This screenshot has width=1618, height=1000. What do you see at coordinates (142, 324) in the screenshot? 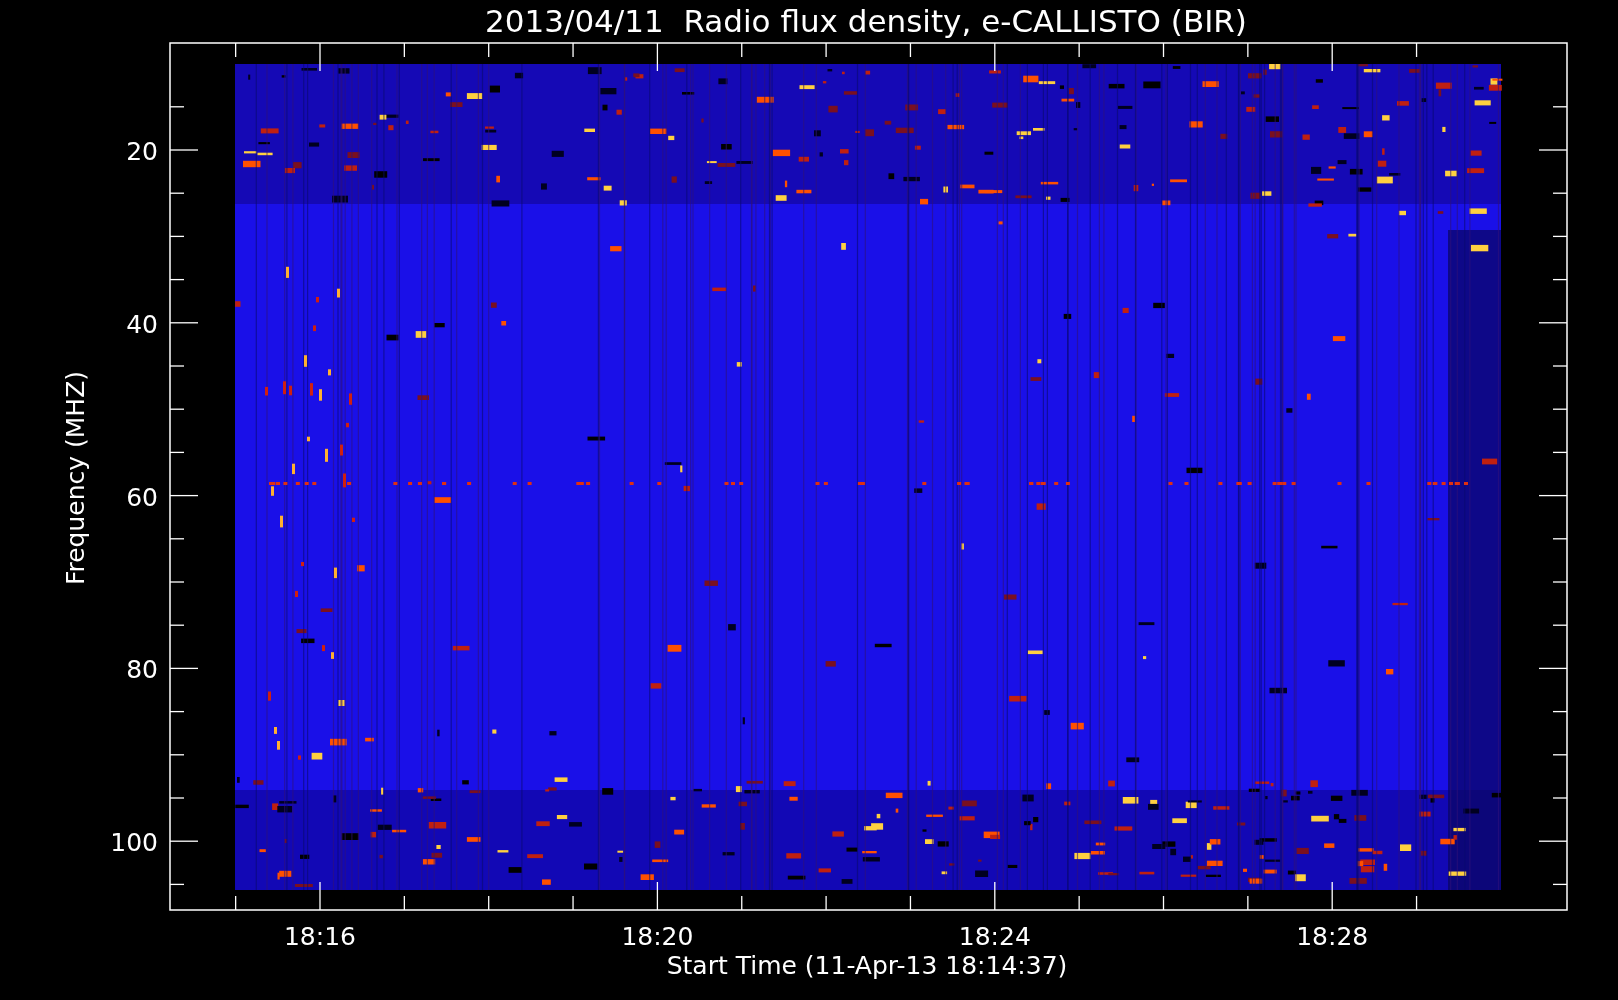
I see `y-tick-label: 40` at bounding box center [142, 324].